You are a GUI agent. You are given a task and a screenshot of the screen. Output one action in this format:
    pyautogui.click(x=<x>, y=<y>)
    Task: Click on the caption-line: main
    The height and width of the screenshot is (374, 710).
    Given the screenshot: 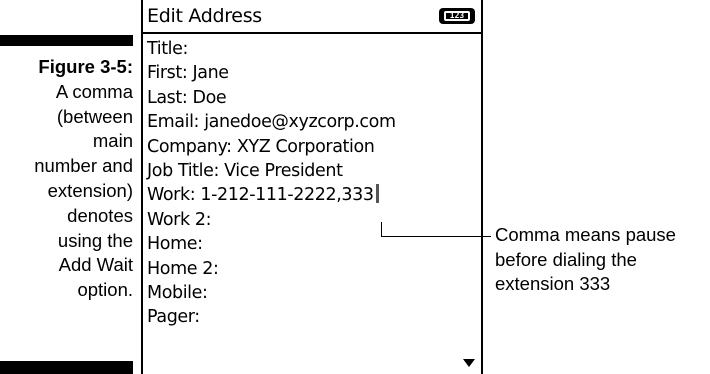 What is the action you would take?
    pyautogui.click(x=112, y=141)
    